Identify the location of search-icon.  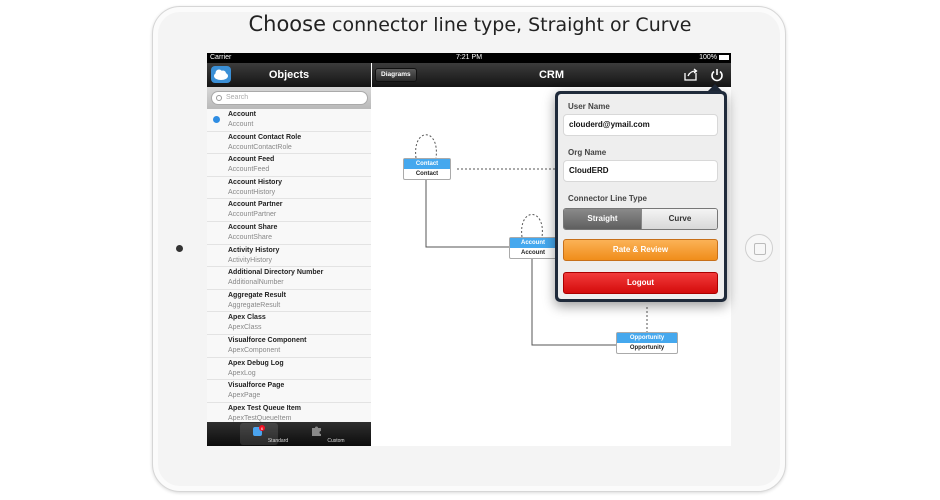
(219, 98).